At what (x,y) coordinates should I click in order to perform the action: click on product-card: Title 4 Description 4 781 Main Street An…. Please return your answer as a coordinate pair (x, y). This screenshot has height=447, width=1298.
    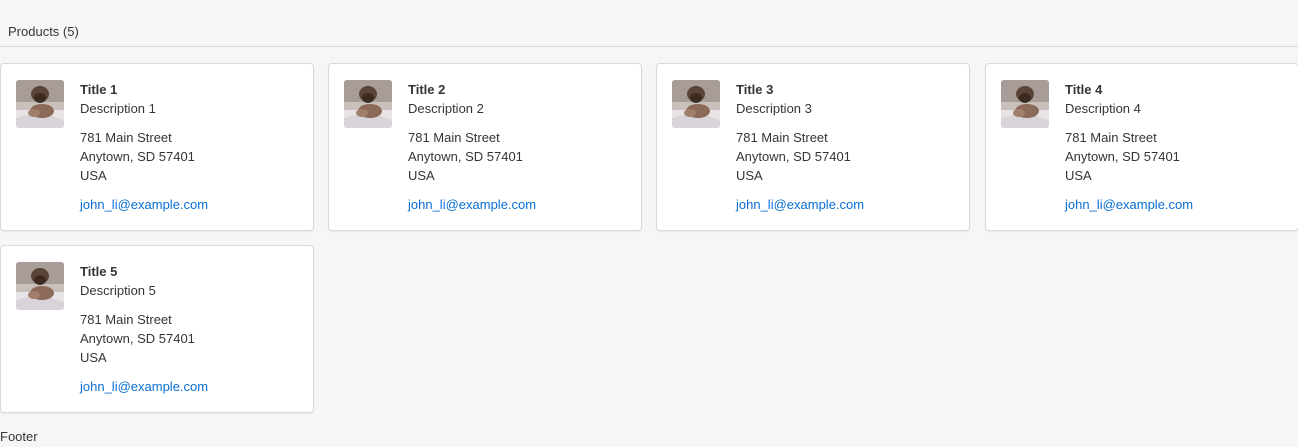
    Looking at the image, I should click on (1141, 147).